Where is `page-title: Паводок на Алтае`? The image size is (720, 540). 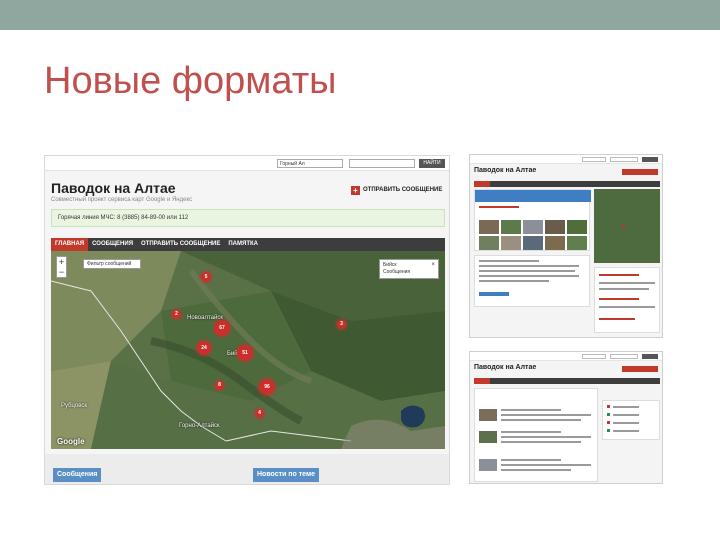 page-title: Паводок на Алтае is located at coordinates (113, 188).